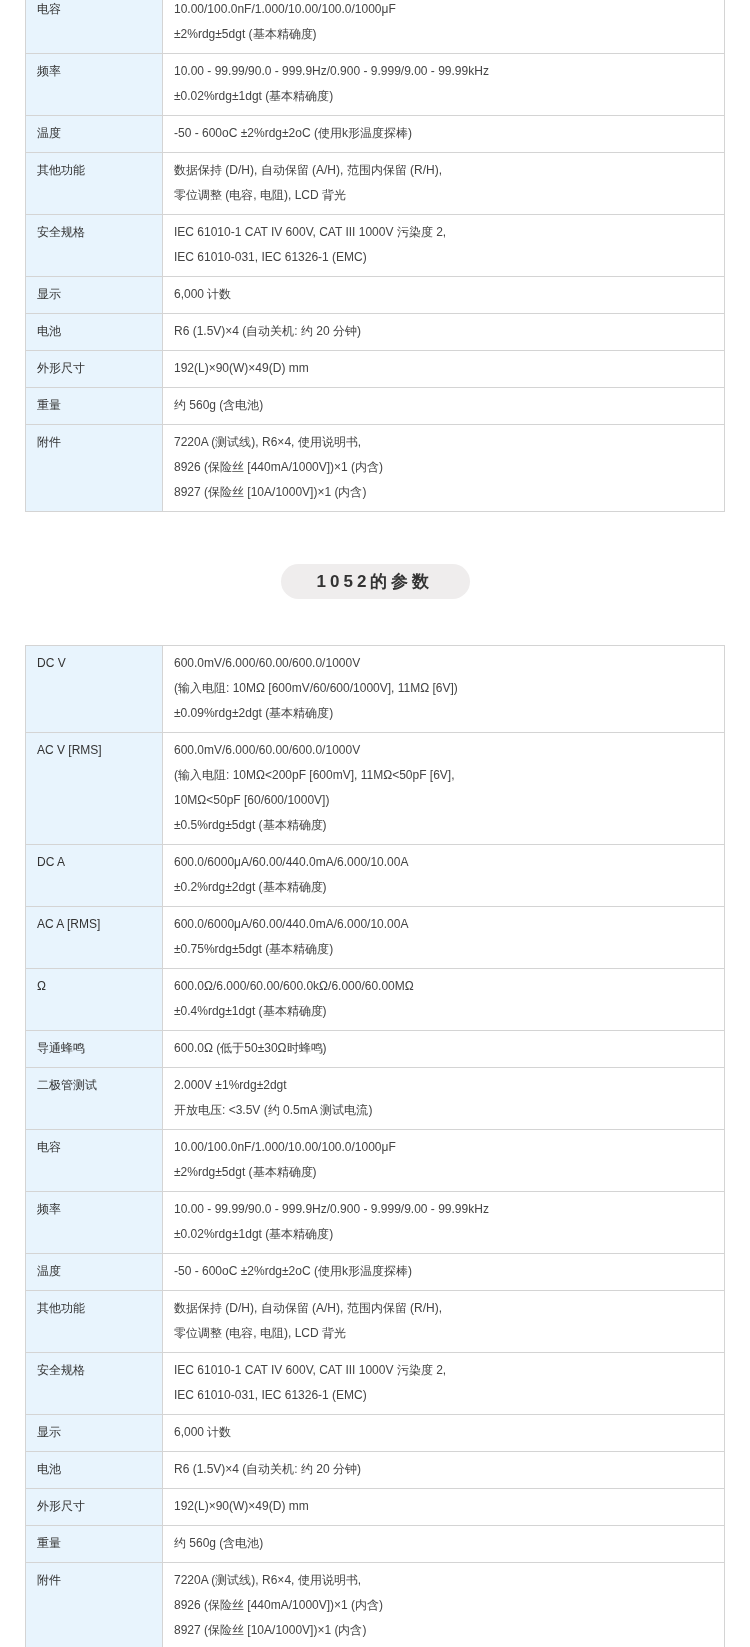 The height and width of the screenshot is (1647, 750). Describe the element at coordinates (94, 937) in the screenshot. I see `spec-label-cell: AC A [RMS]` at that location.